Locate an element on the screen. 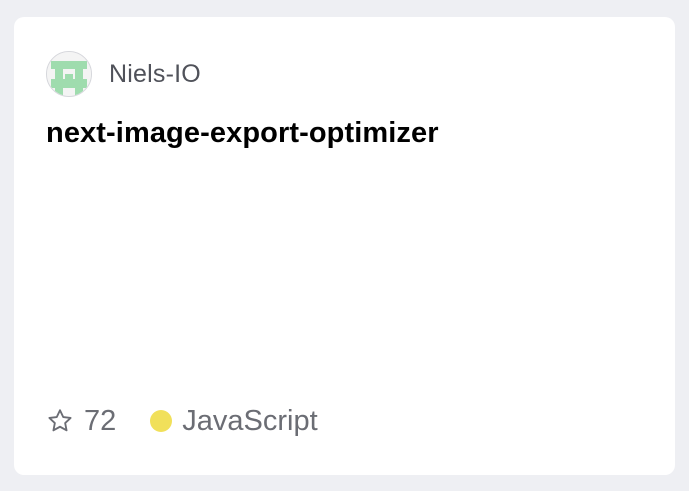  repo-meta: 72 JavaScript is located at coordinates (182, 421).